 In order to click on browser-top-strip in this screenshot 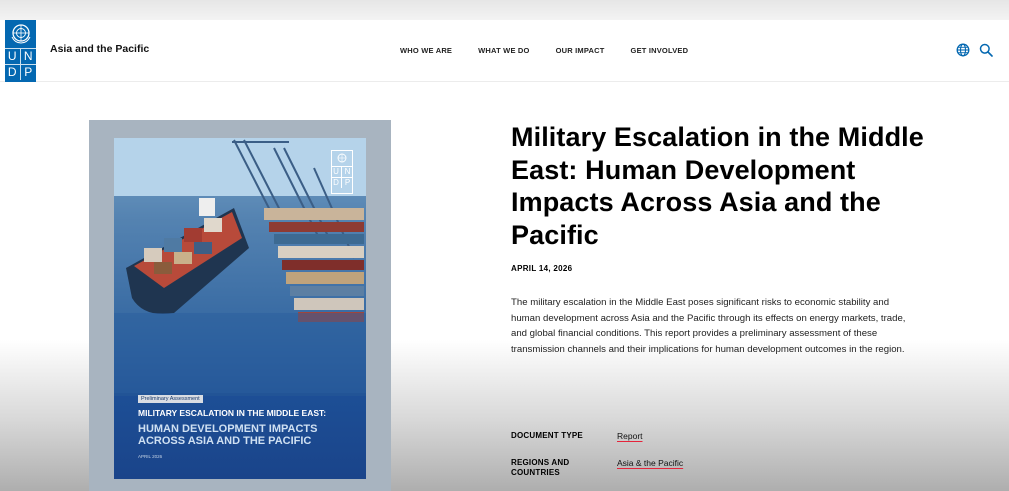, I will do `click(504, 10)`.